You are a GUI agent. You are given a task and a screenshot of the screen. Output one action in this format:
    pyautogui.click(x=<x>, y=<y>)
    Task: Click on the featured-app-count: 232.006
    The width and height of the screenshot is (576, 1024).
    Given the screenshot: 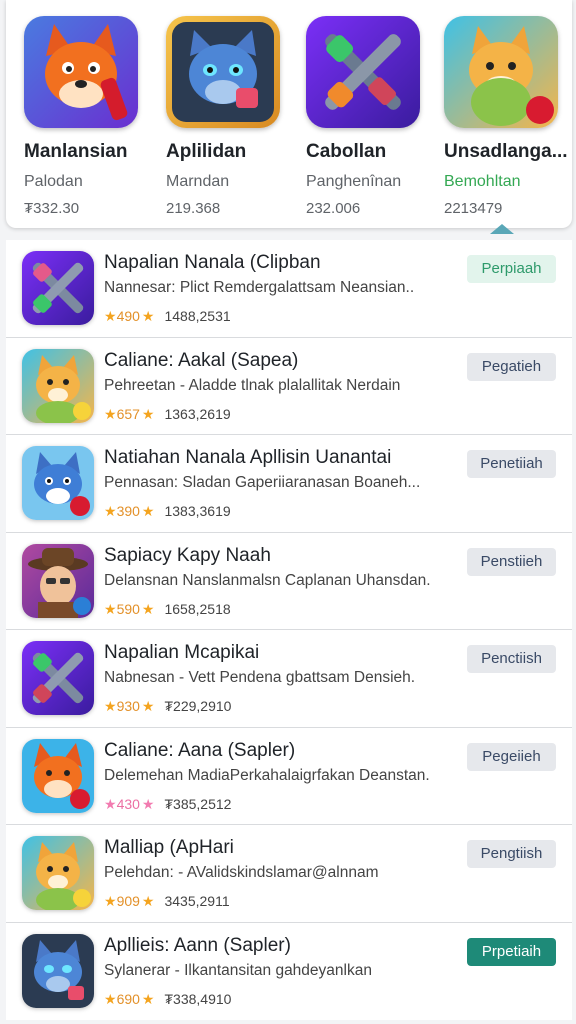 What is the action you would take?
    pyautogui.click(x=333, y=208)
    